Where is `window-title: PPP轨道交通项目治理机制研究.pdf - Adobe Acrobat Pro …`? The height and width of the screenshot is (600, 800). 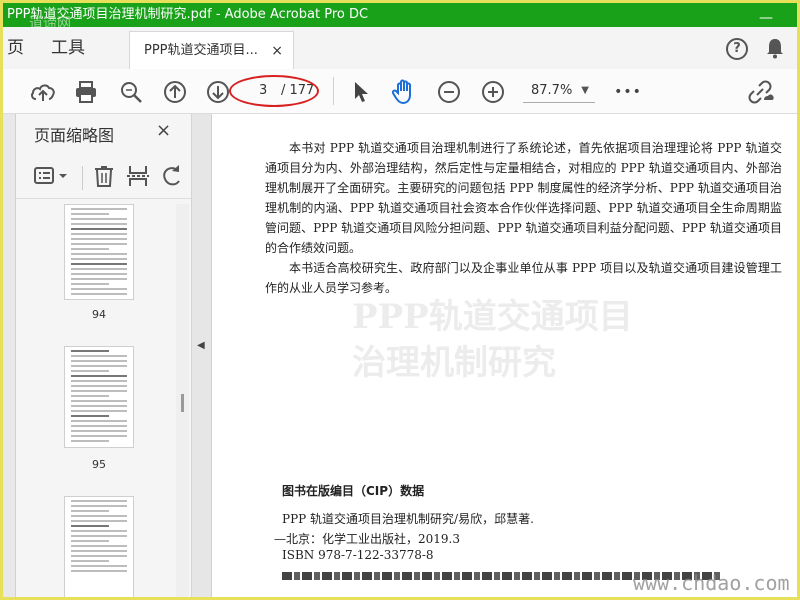
window-title: PPP轨道交通项目治理机制研究.pdf - Adobe Acrobat Pro … is located at coordinates (188, 14).